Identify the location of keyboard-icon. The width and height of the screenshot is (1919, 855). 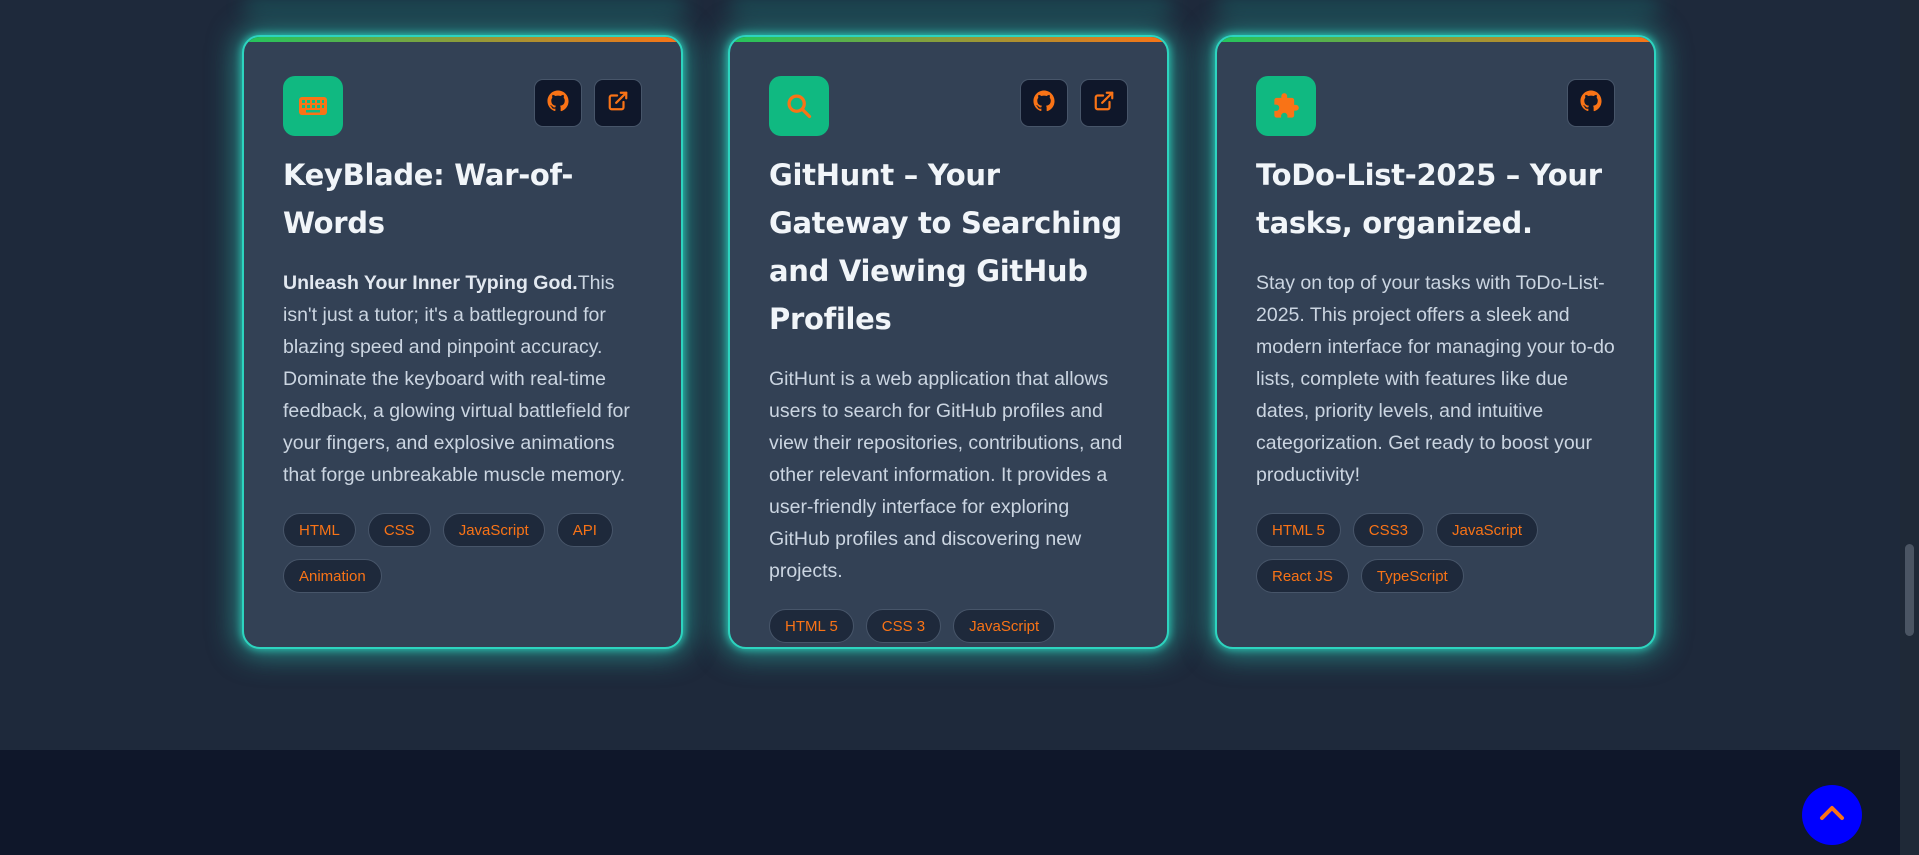
(313, 106).